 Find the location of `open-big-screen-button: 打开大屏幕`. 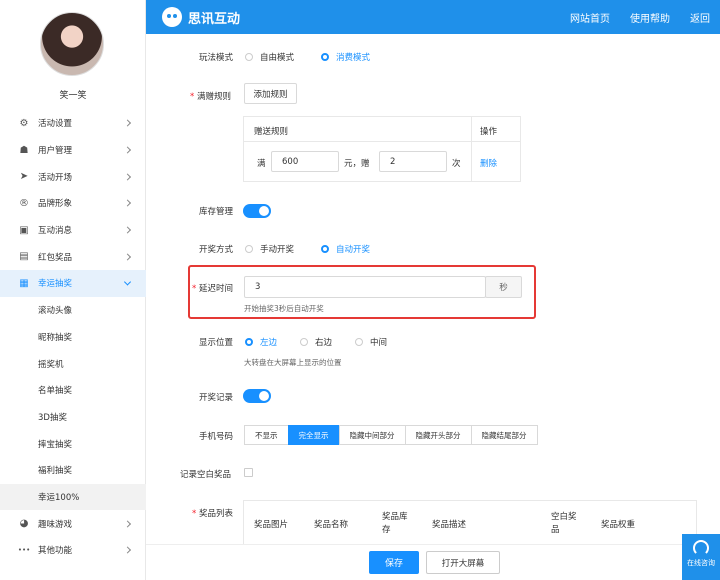

open-big-screen-button: 打开大屏幕 is located at coordinates (463, 562).